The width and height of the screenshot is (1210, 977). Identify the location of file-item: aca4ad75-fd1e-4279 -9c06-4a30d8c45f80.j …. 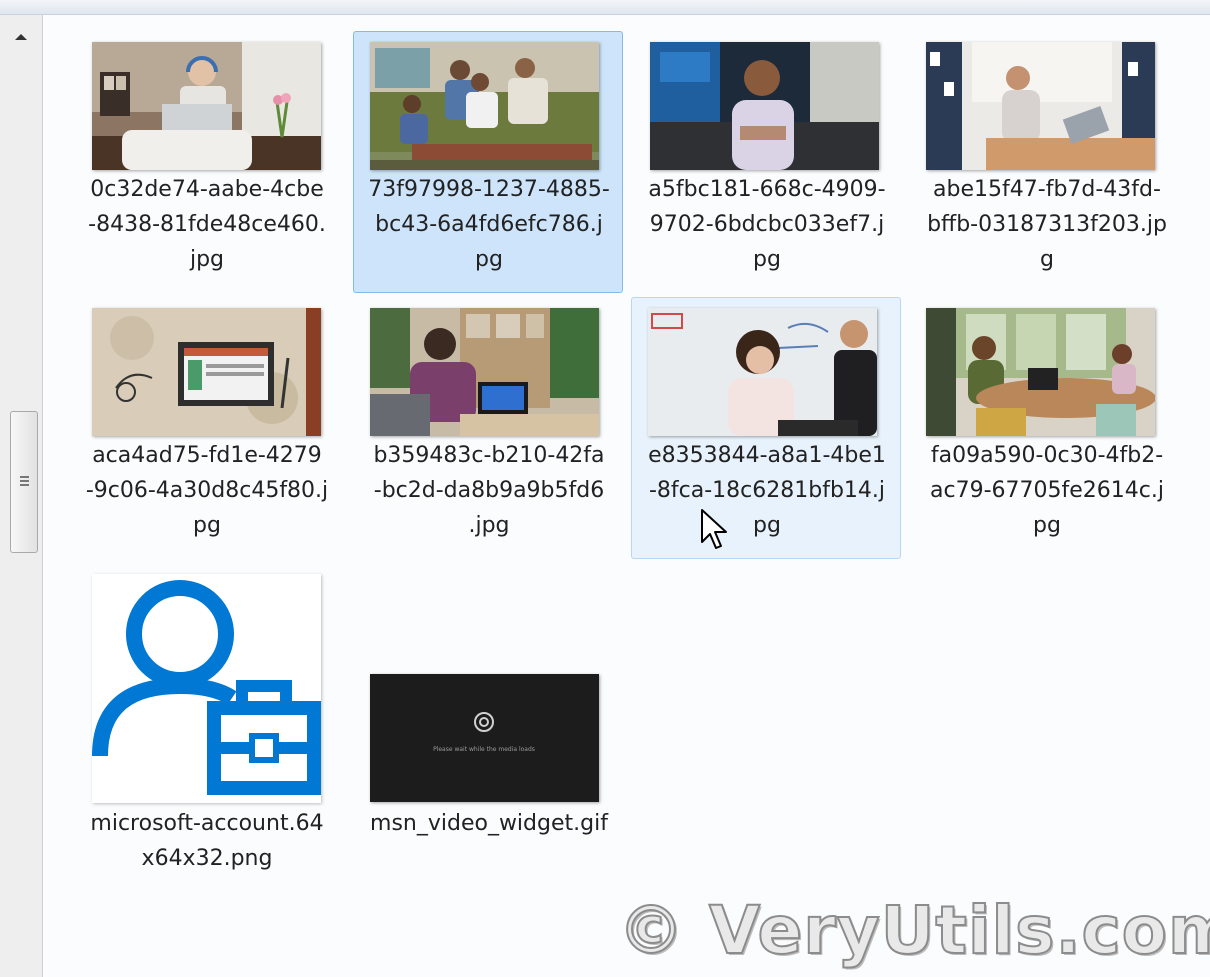
(206, 428).